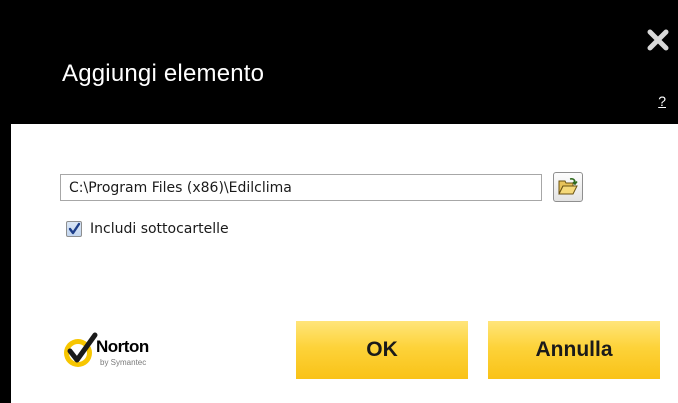 Image resolution: width=678 pixels, height=403 pixels. I want to click on close-icon, so click(658, 40).